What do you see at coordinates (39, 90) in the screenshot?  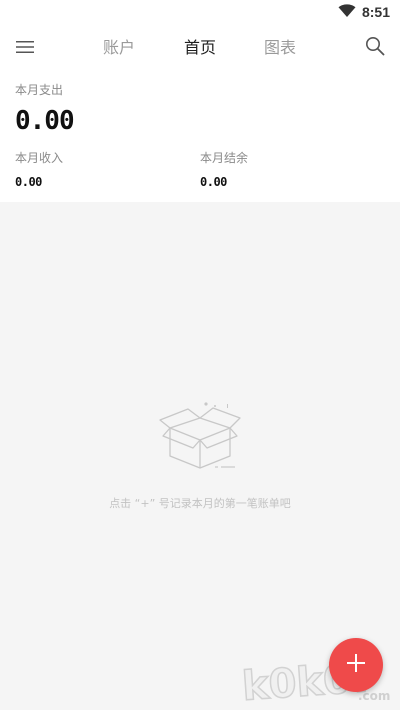 I see `expense-label: 本月支出` at bounding box center [39, 90].